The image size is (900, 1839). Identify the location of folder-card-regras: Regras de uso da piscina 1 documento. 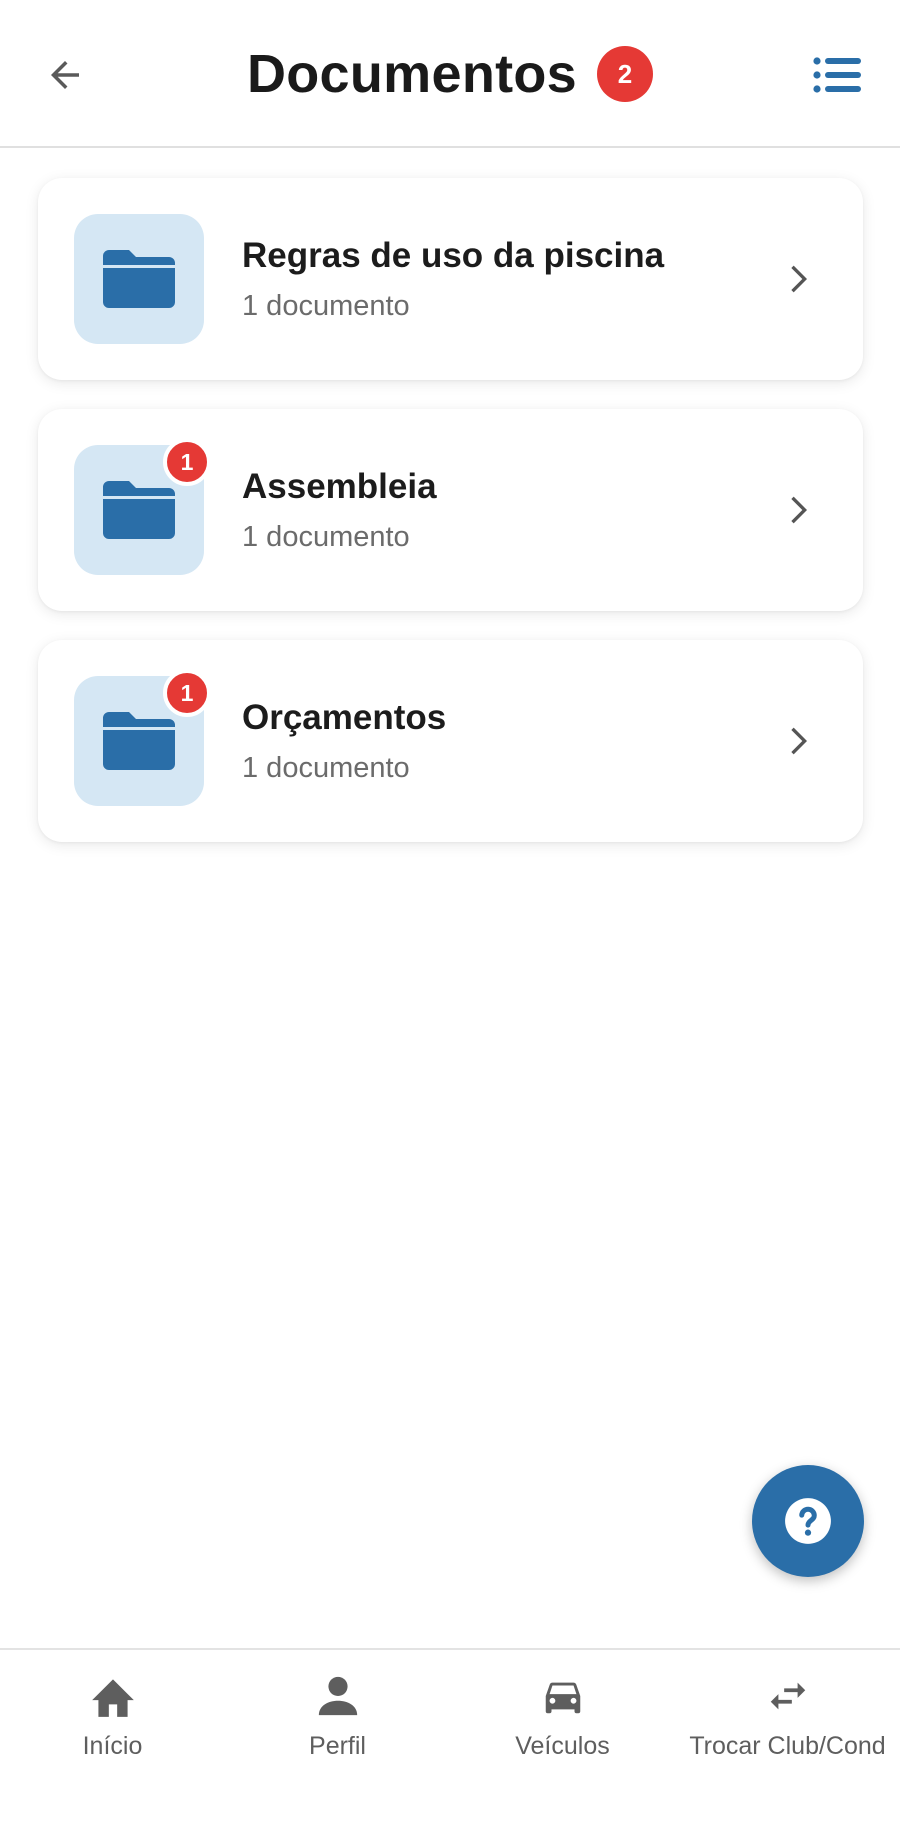
(450, 279).